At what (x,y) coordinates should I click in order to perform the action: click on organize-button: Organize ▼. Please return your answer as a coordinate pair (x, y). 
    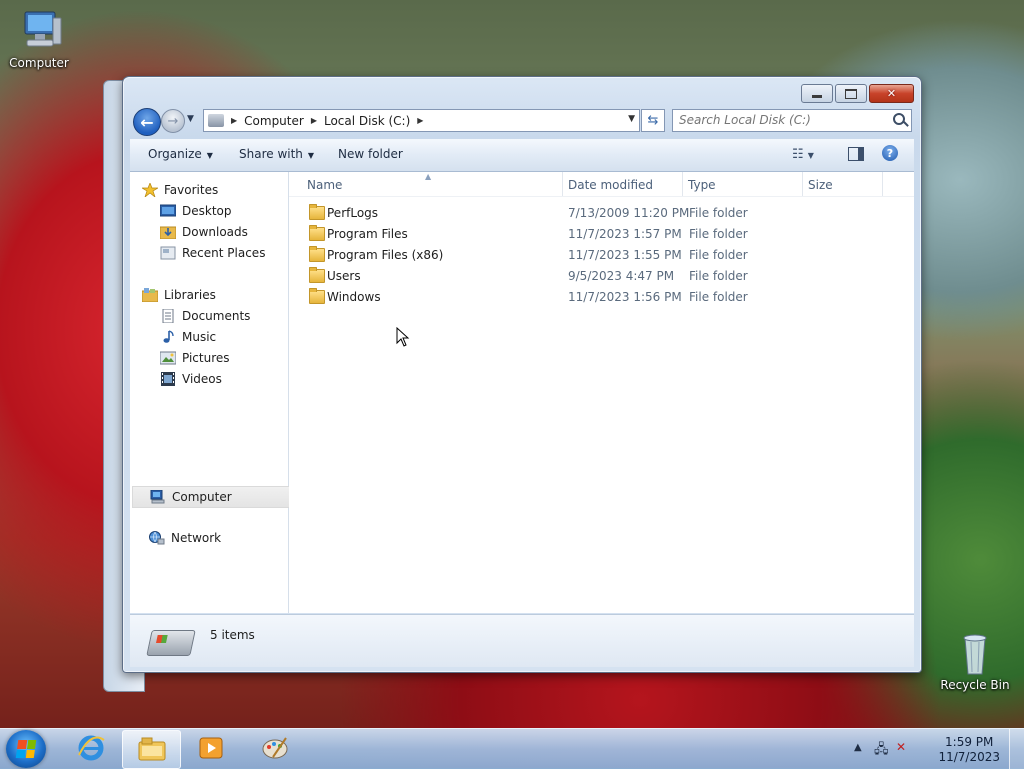
    Looking at the image, I should click on (180, 154).